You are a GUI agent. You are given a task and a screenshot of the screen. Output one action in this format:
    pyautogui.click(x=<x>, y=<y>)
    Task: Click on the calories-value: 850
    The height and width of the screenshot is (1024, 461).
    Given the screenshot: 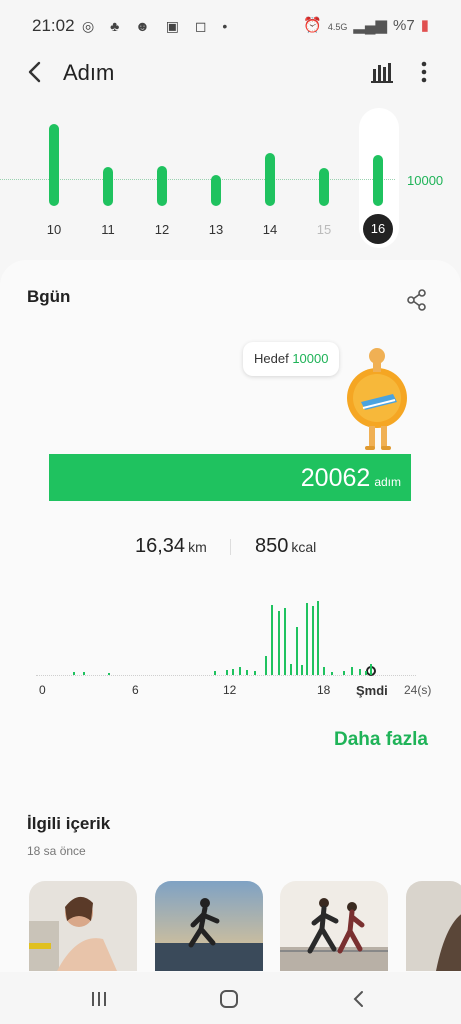 What is the action you would take?
    pyautogui.click(x=272, y=546)
    